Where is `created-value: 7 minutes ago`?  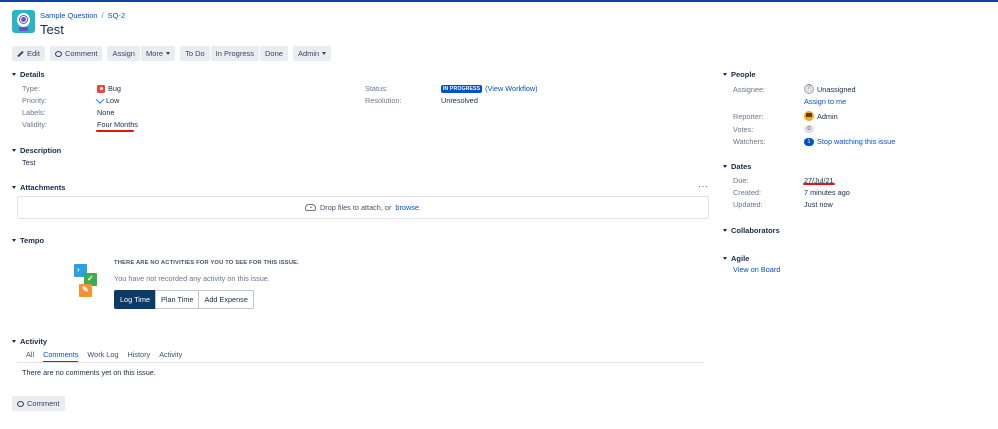
created-value: 7 minutes ago is located at coordinates (827, 192).